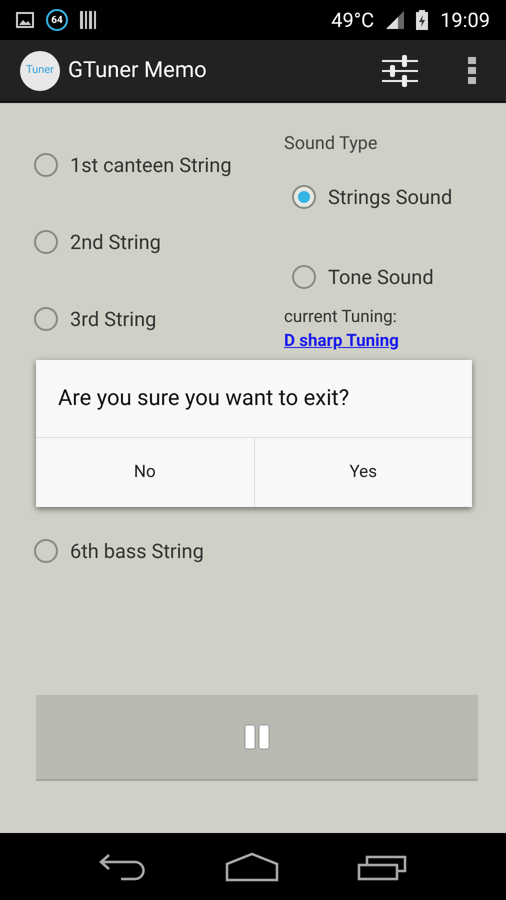 This screenshot has height=900, width=506. What do you see at coordinates (257, 737) in the screenshot?
I see `pause-icon` at bounding box center [257, 737].